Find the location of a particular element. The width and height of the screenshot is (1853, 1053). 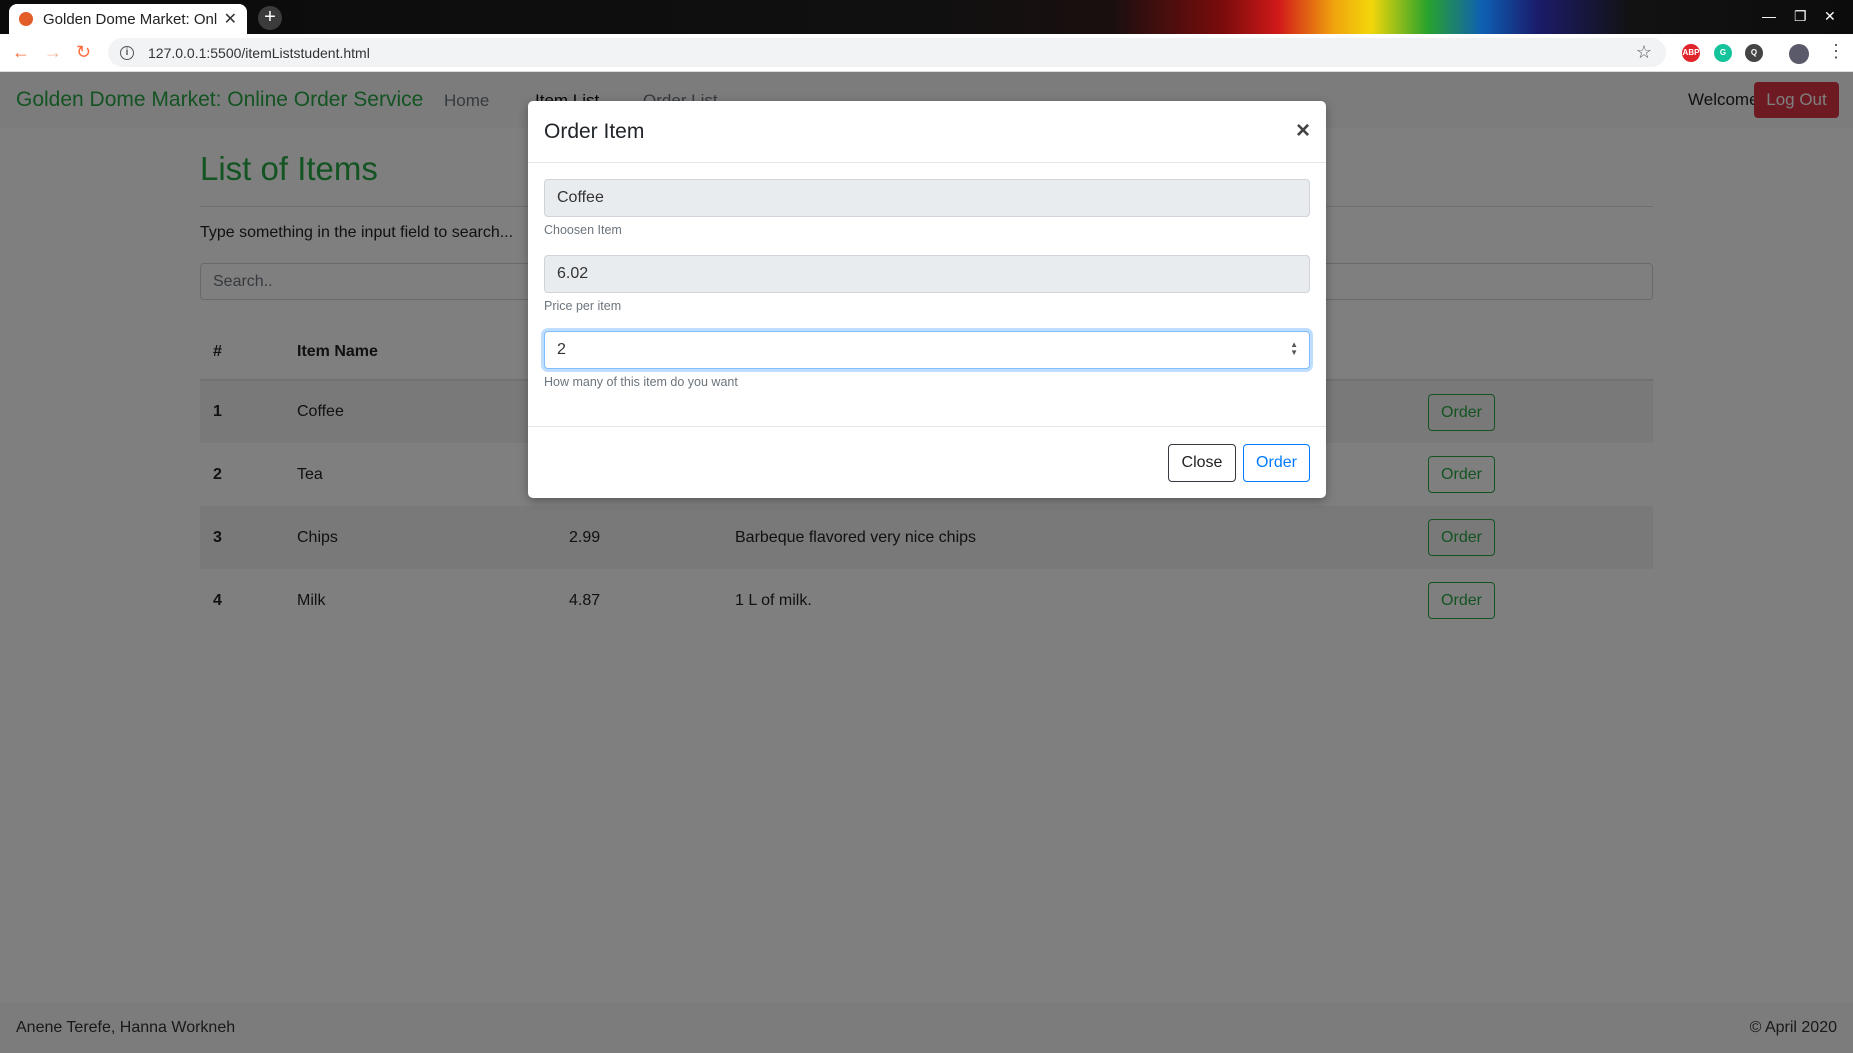

adblock-icon: ABP is located at coordinates (1691, 53).